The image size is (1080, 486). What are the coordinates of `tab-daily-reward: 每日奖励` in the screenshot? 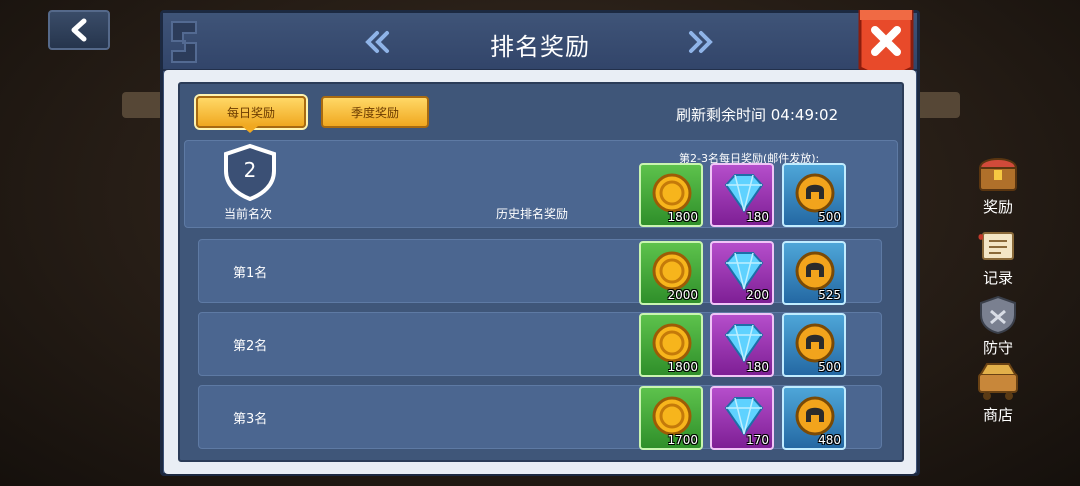 It's located at (251, 112).